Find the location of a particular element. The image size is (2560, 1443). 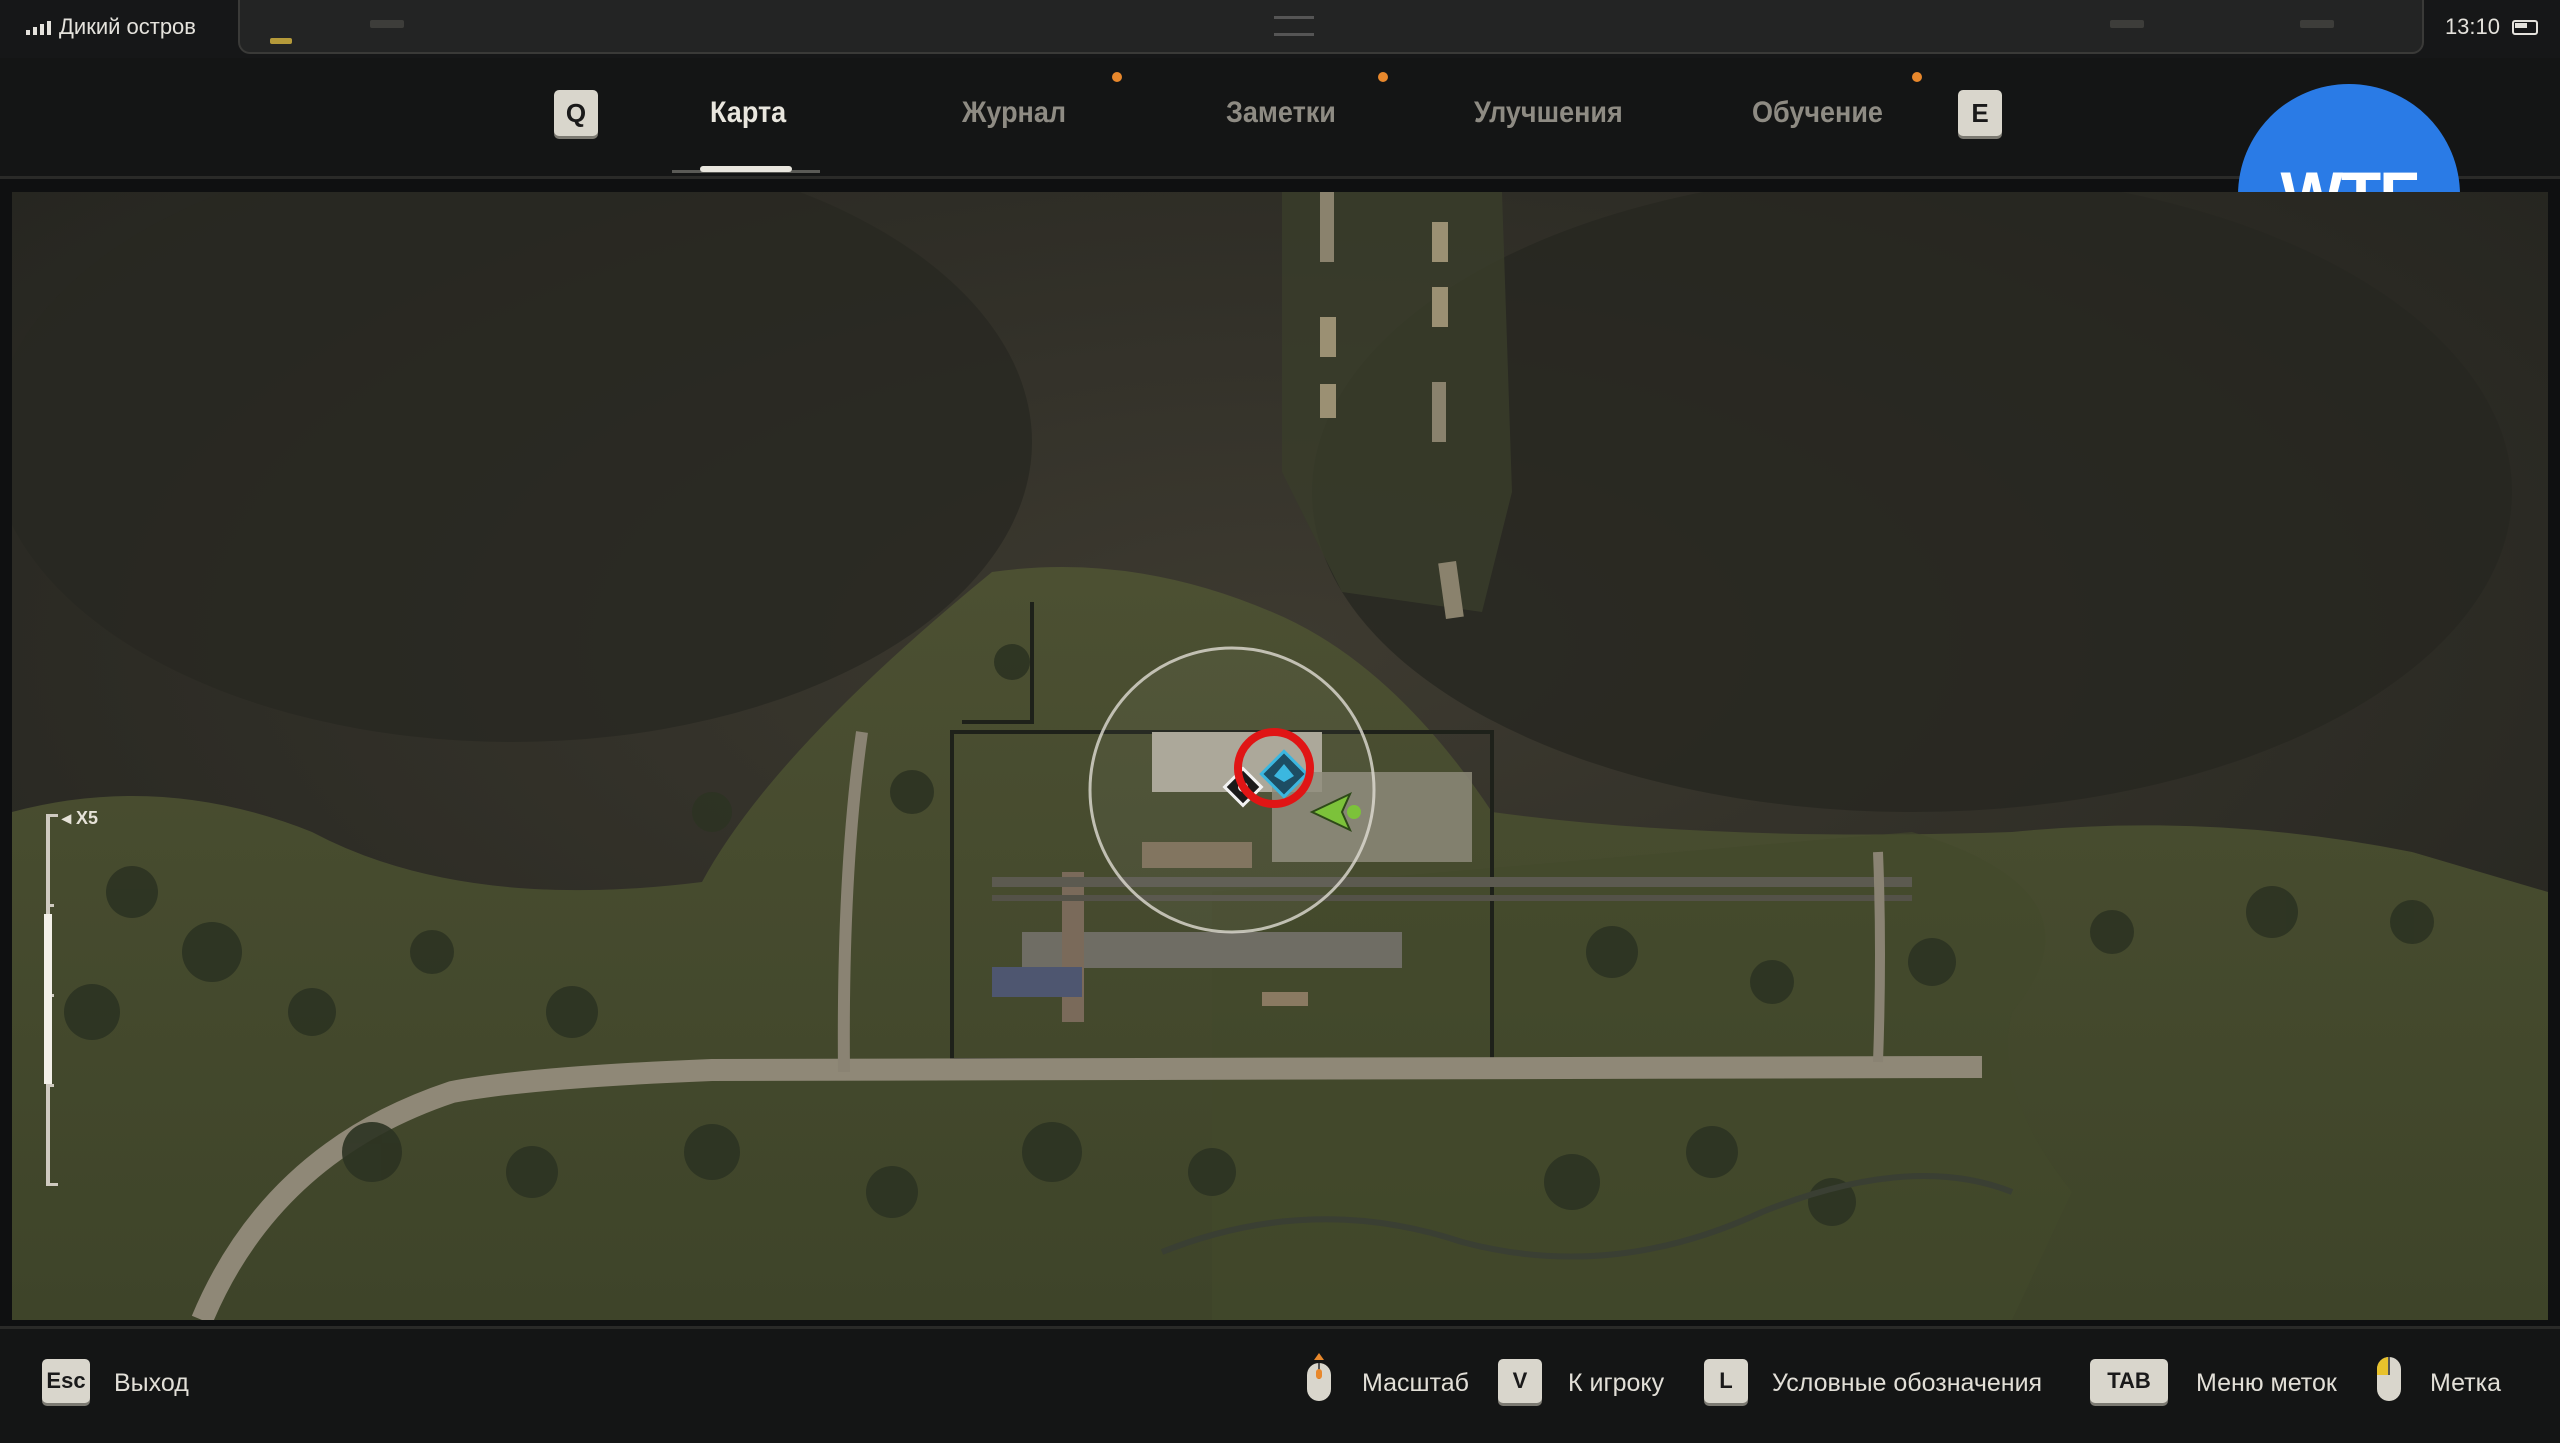

esc-key: Esc is located at coordinates (66, 1381).